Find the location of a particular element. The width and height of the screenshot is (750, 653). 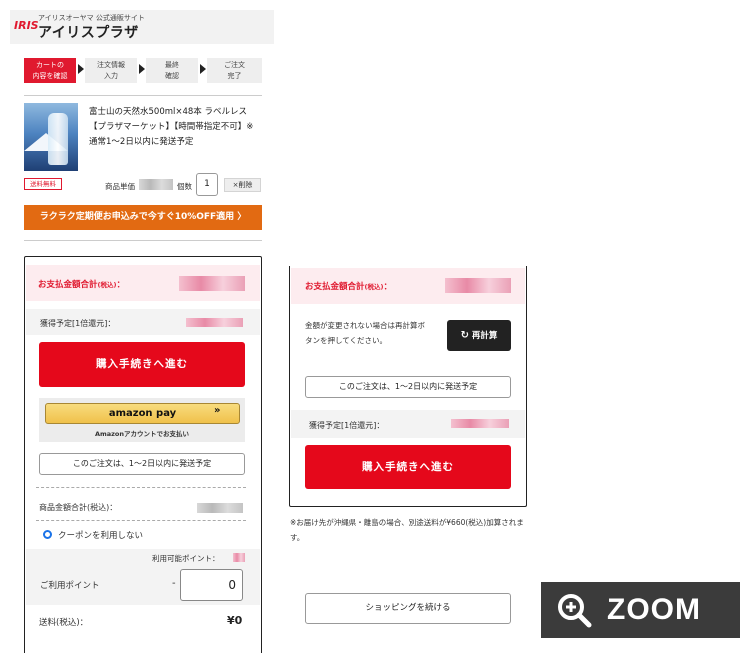

step-final-confirm: 最終 確認 is located at coordinates (172, 70).